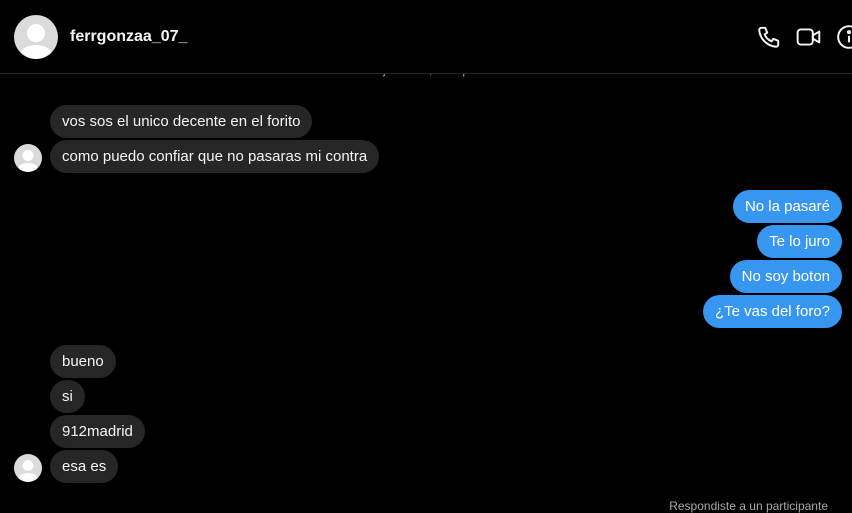 The width and height of the screenshot is (852, 513). Describe the element at coordinates (785, 276) in the screenshot. I see `outgoing-message: No soy boton` at that location.